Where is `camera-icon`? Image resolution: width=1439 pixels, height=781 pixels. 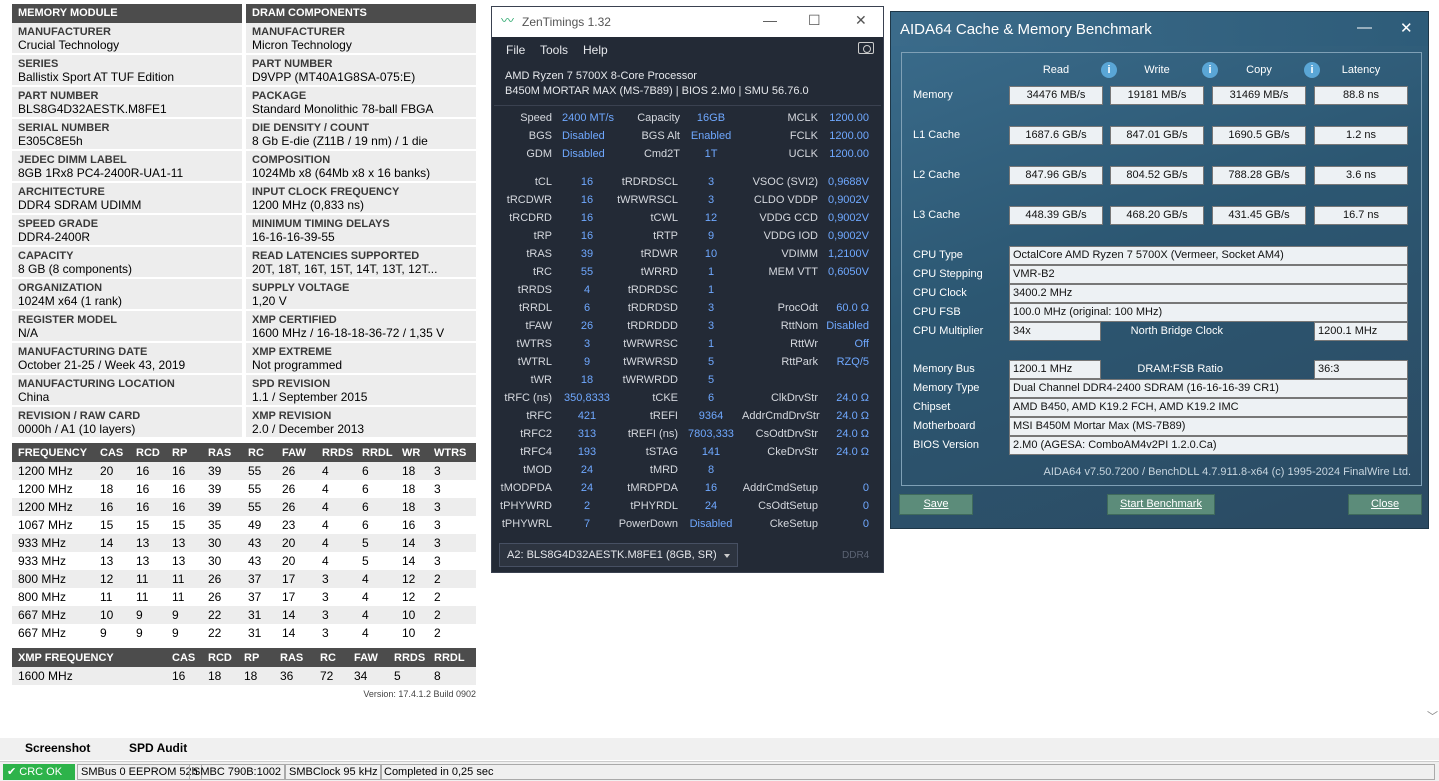
camera-icon is located at coordinates (866, 48).